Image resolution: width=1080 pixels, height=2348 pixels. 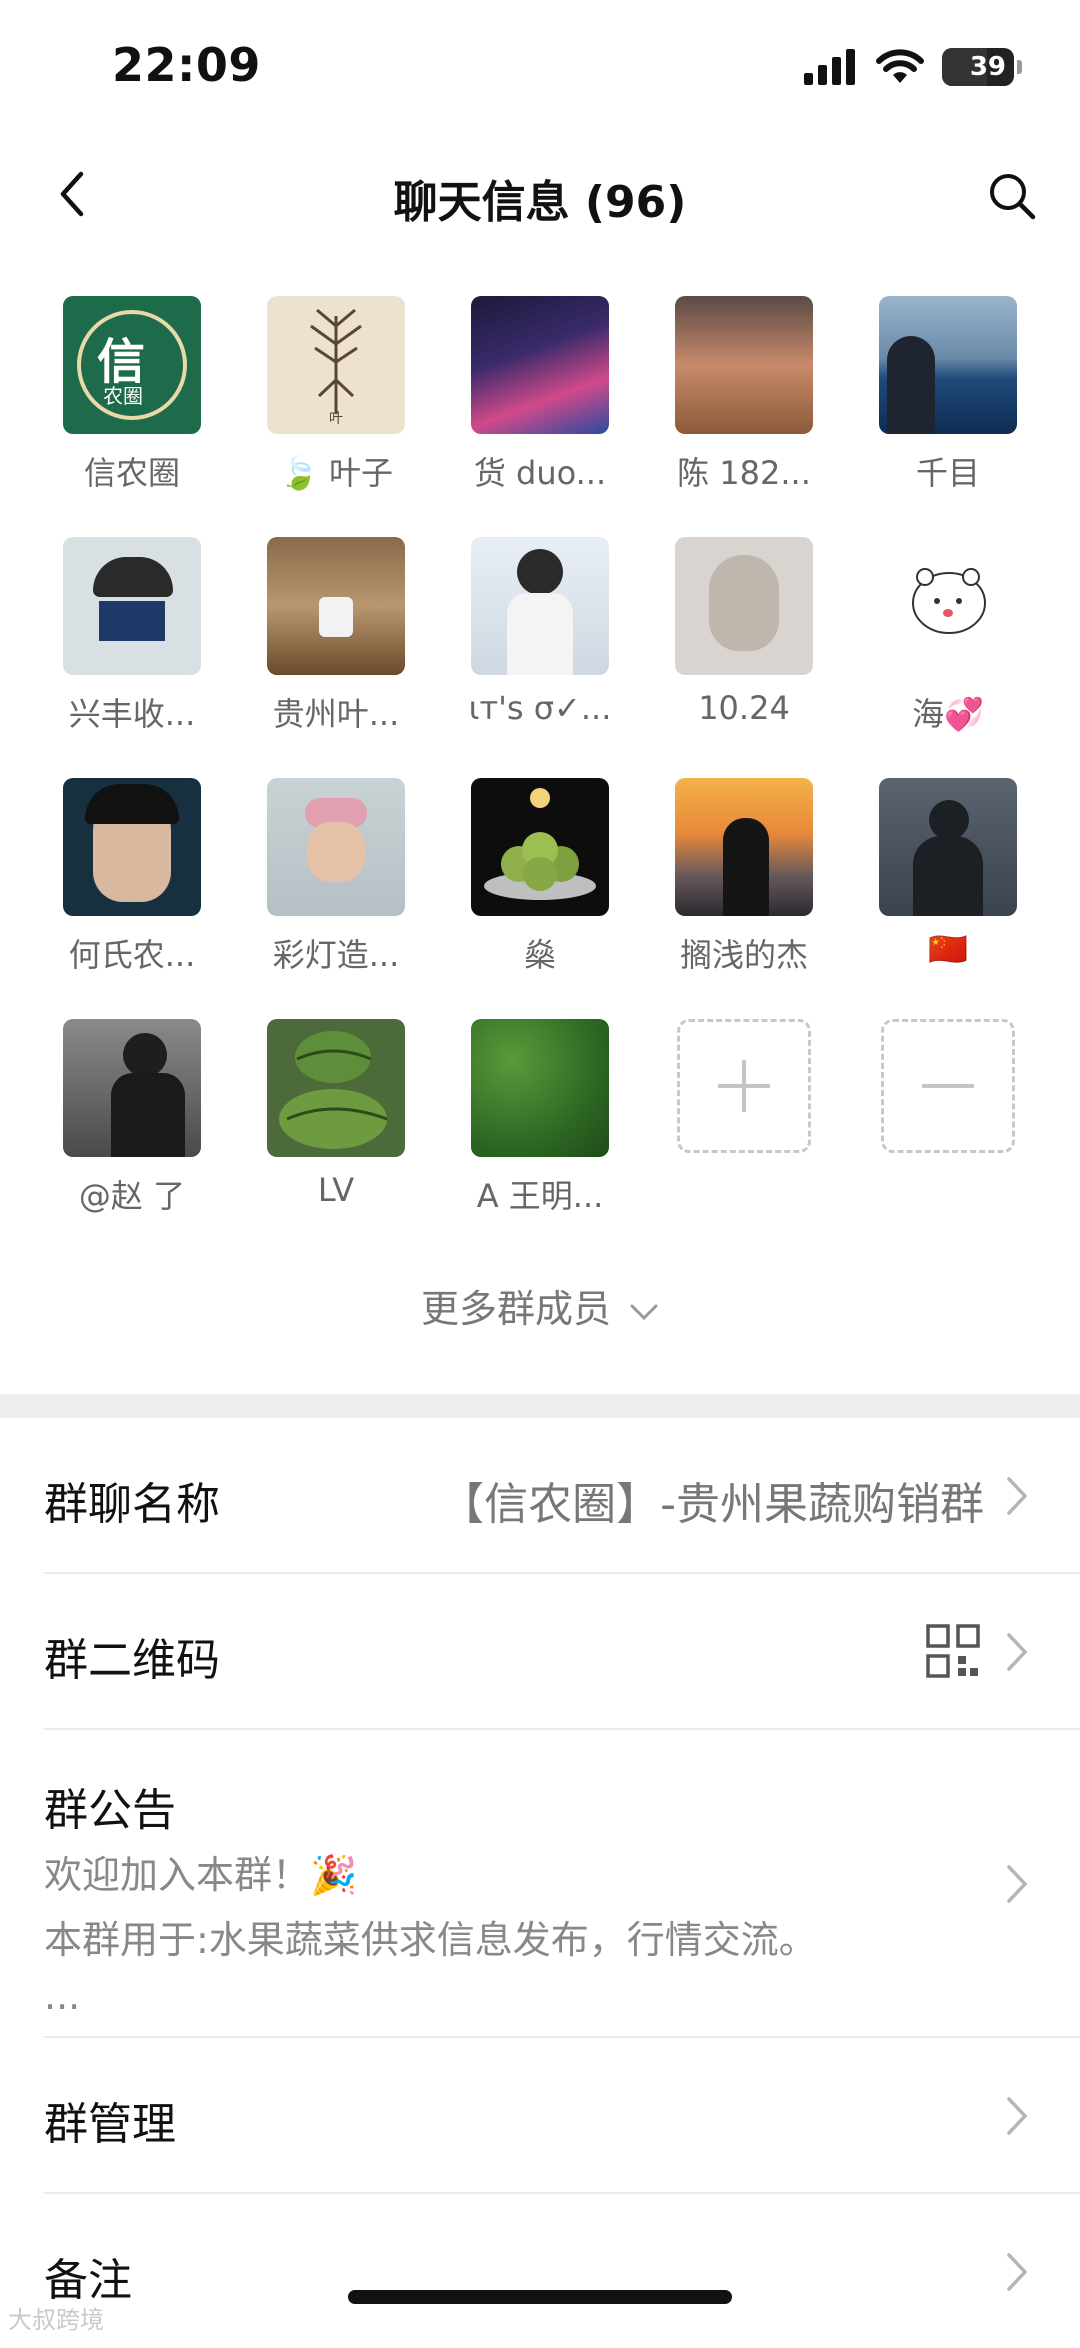 I want to click on avatar: 叶, so click(x=336, y=365).